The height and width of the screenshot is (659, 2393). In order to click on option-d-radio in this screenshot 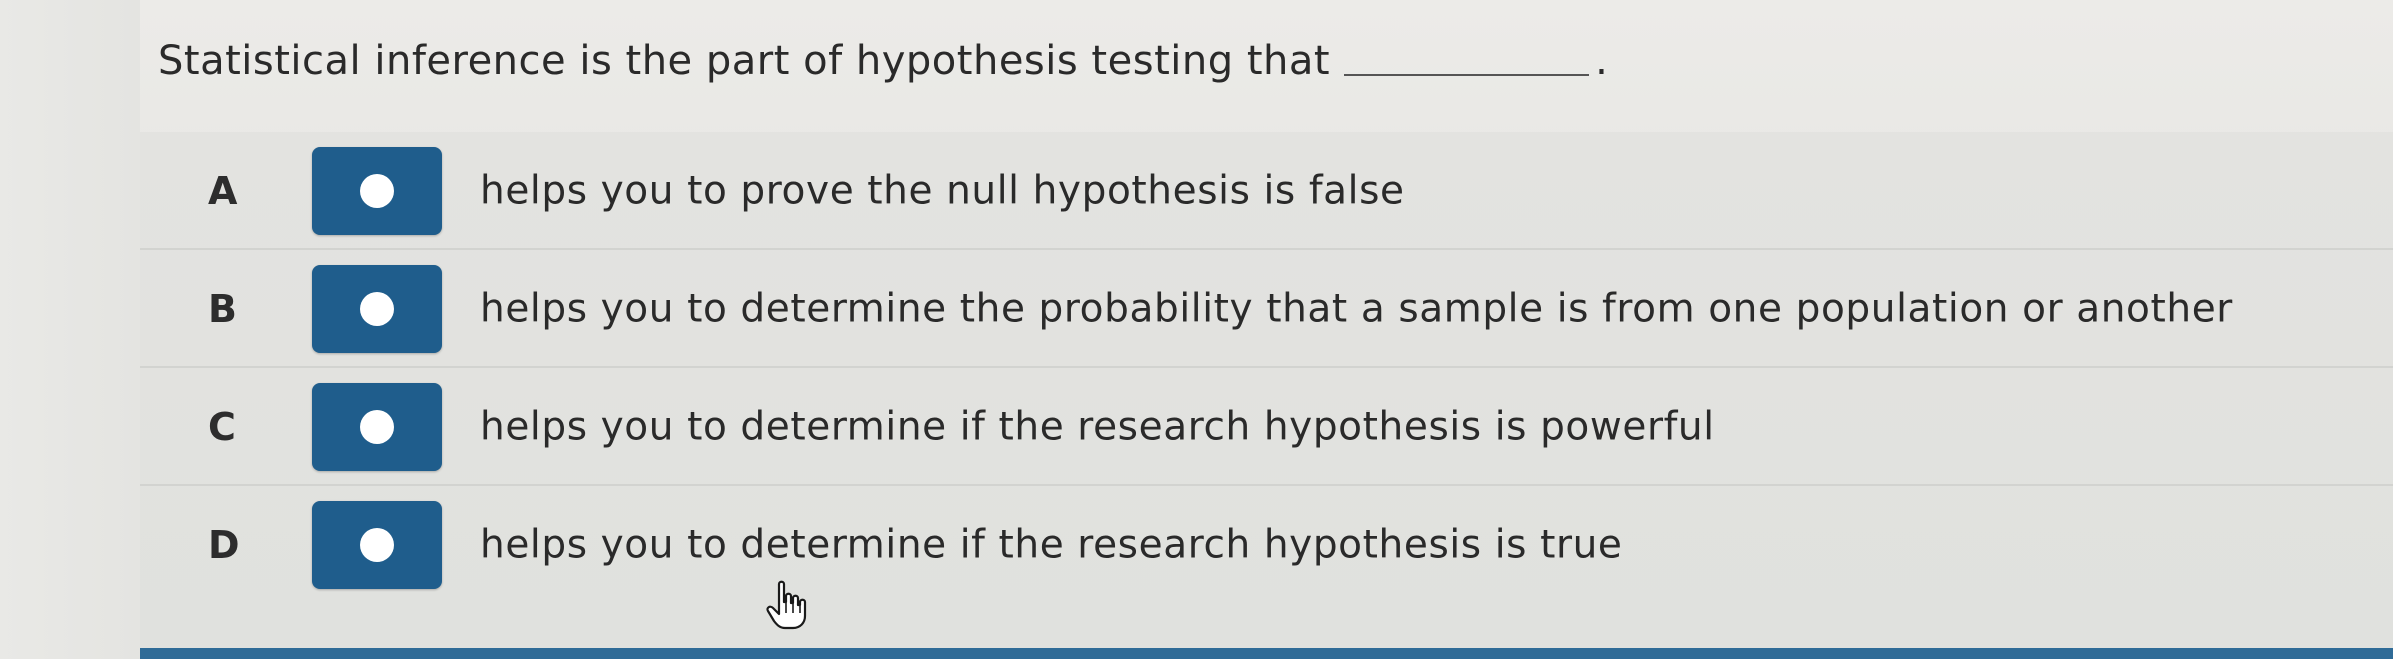, I will do `click(377, 545)`.